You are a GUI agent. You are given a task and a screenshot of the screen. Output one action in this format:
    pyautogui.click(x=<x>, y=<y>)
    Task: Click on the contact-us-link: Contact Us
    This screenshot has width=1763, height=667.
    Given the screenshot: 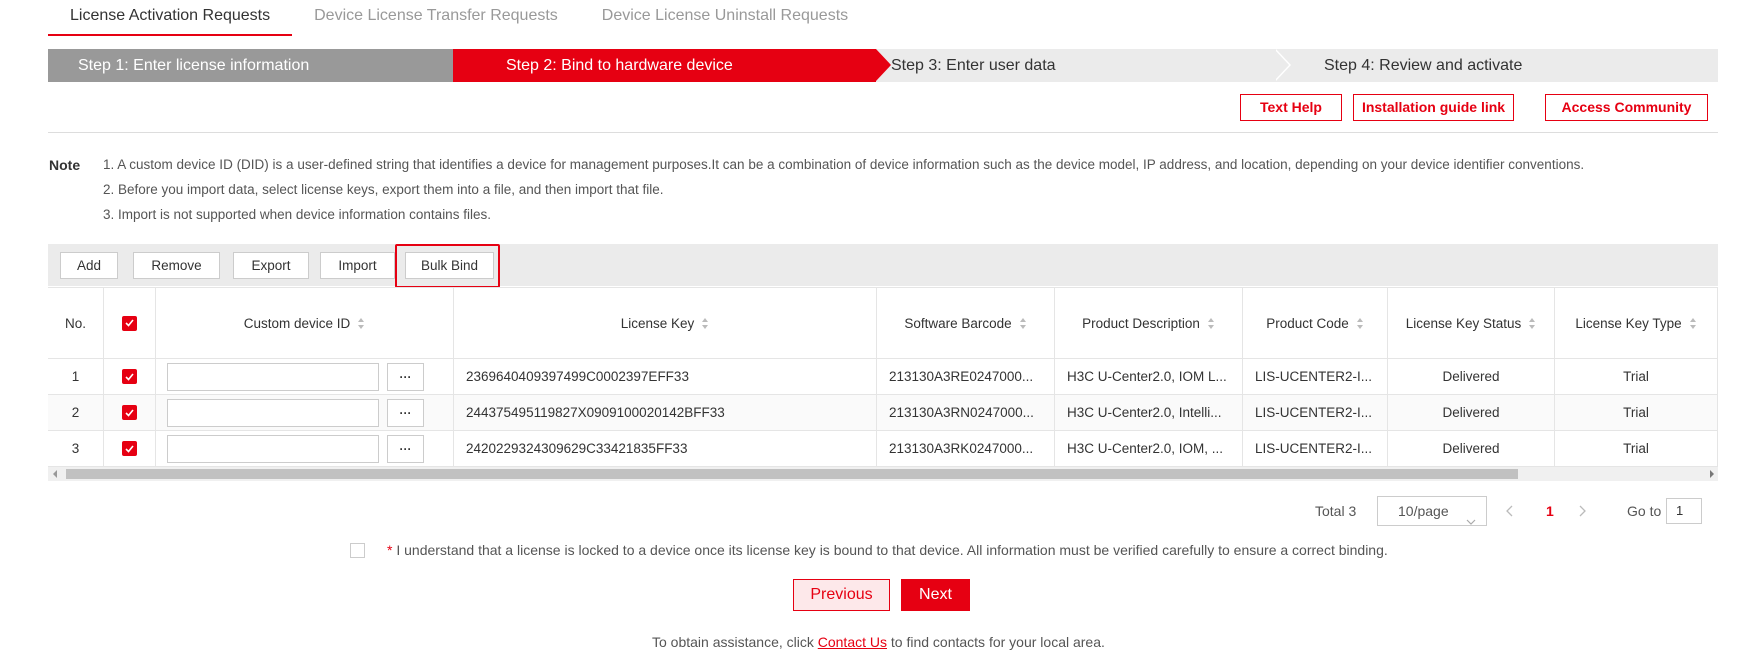 What is the action you would take?
    pyautogui.click(x=852, y=642)
    